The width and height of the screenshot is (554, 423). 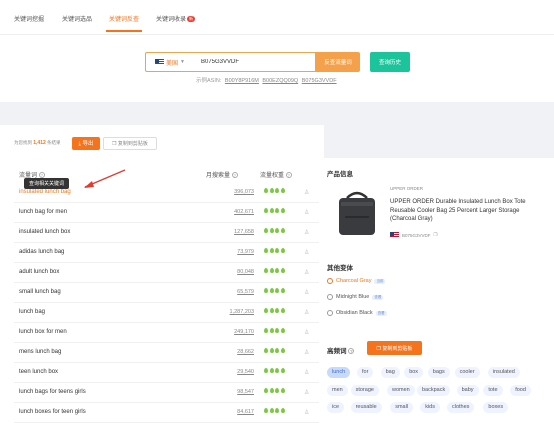 I want to click on variant-label: Midnight Blue, so click(x=353, y=297).